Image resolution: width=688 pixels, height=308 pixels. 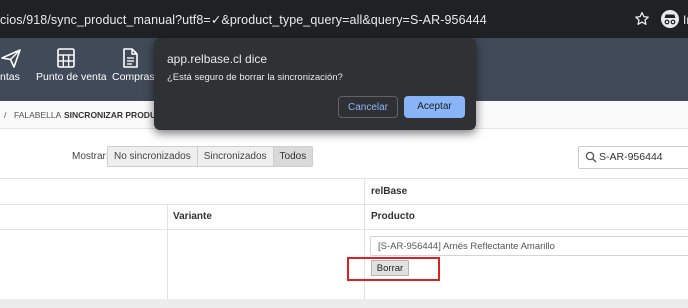 What do you see at coordinates (37, 115) in the screenshot?
I see `breadcrumb-item-falabella: FALABELLA` at bounding box center [37, 115].